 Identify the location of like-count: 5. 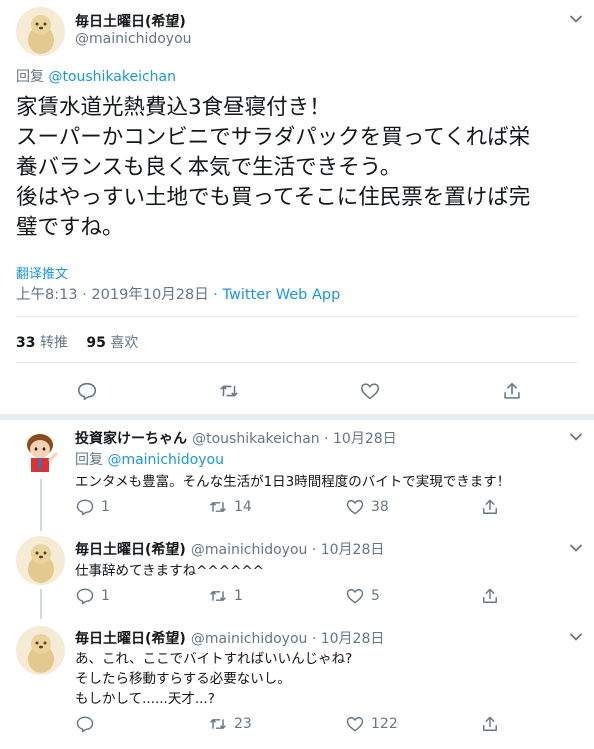
(375, 596).